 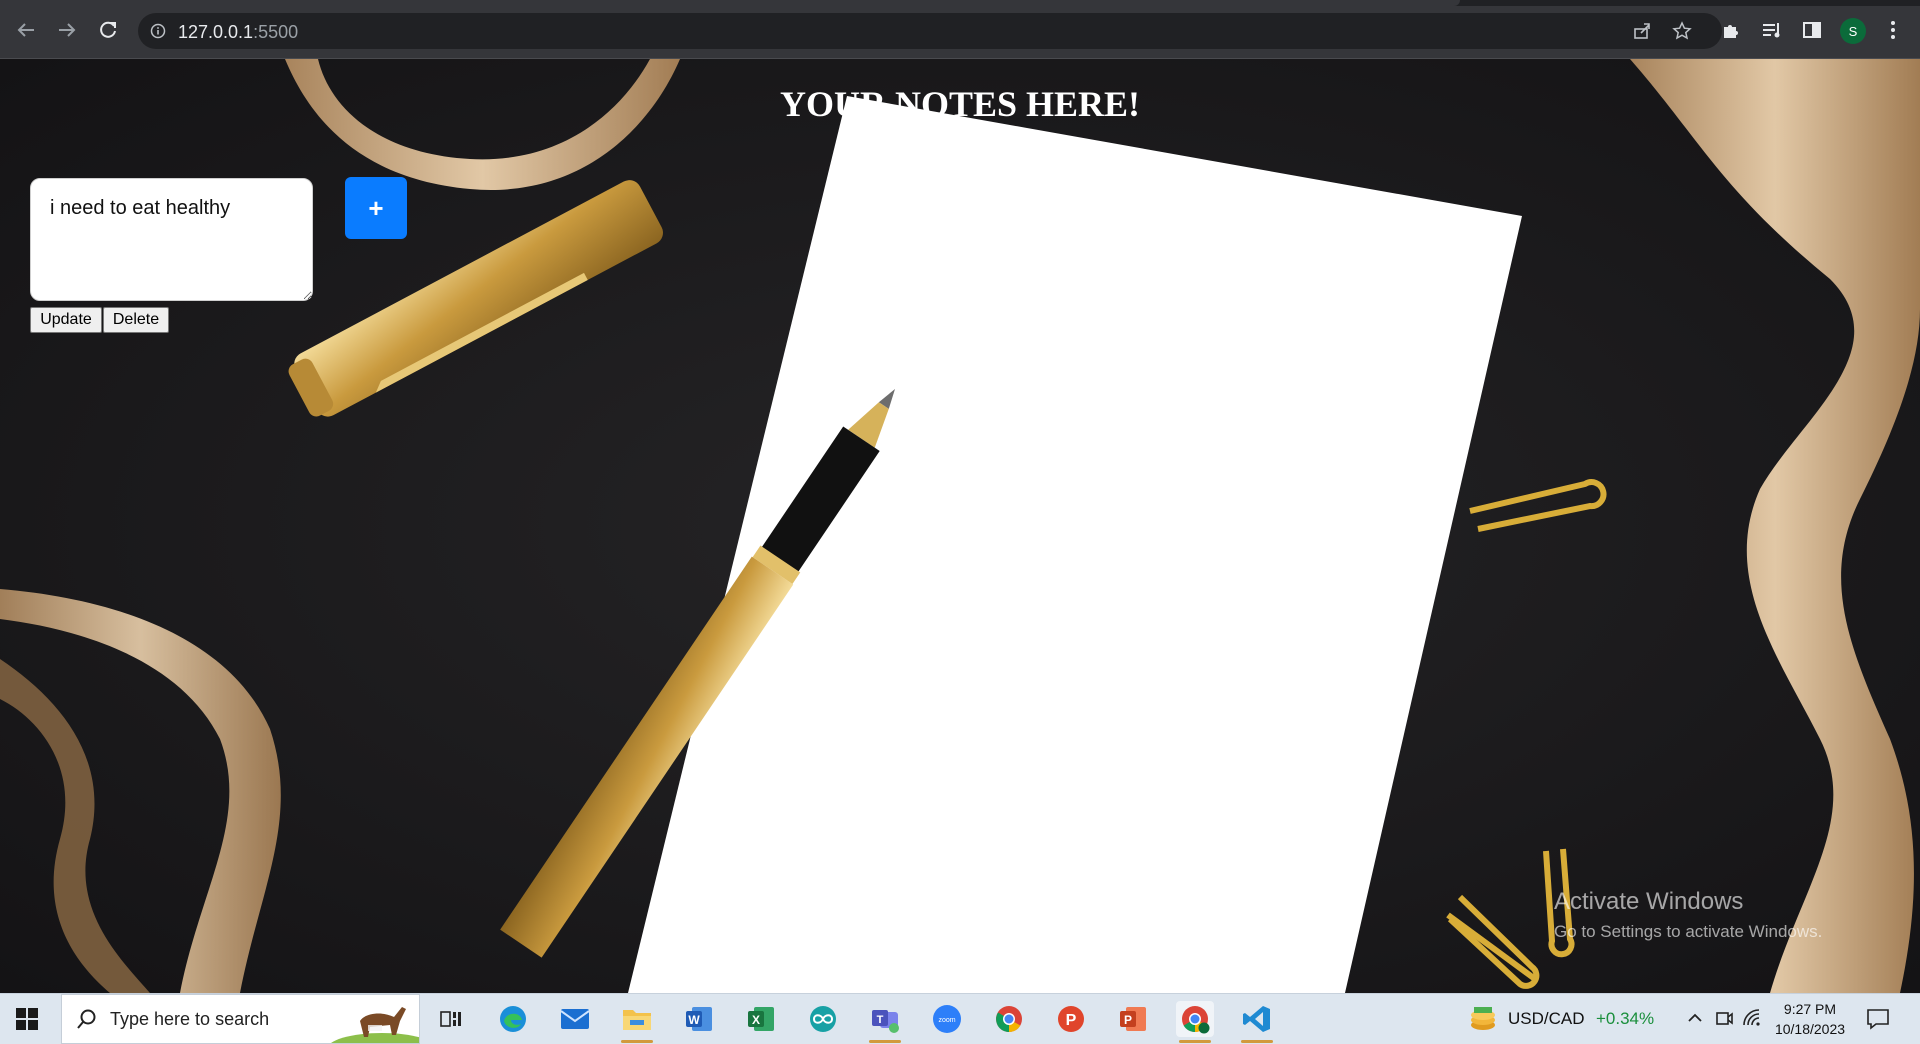 What do you see at coordinates (1731, 30) in the screenshot?
I see `extensions-icon` at bounding box center [1731, 30].